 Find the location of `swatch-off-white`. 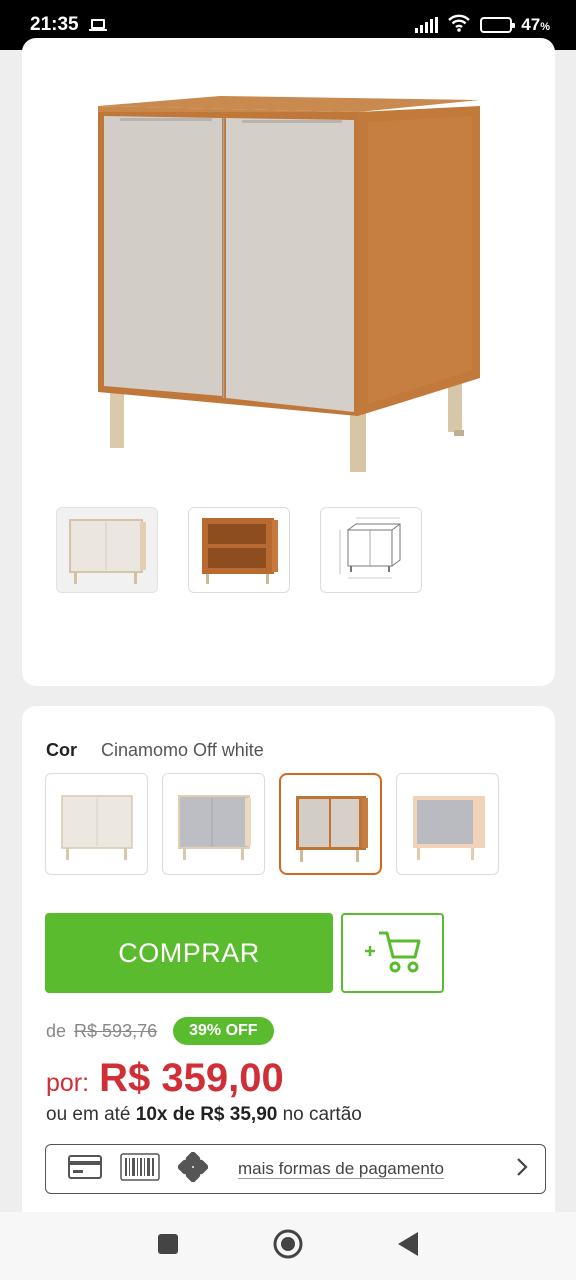

swatch-off-white is located at coordinates (96, 824).